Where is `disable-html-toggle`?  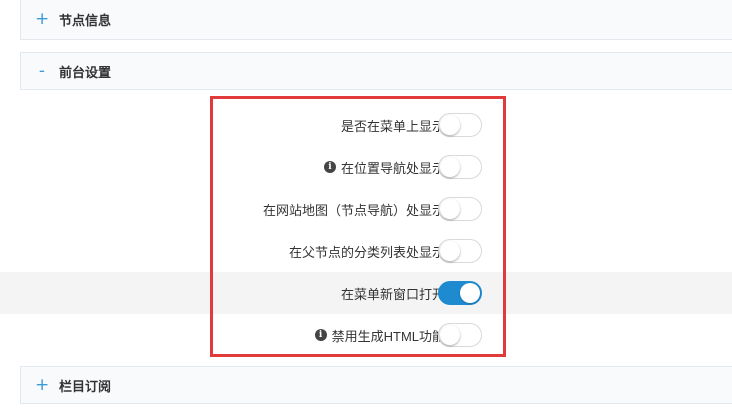 disable-html-toggle is located at coordinates (460, 335).